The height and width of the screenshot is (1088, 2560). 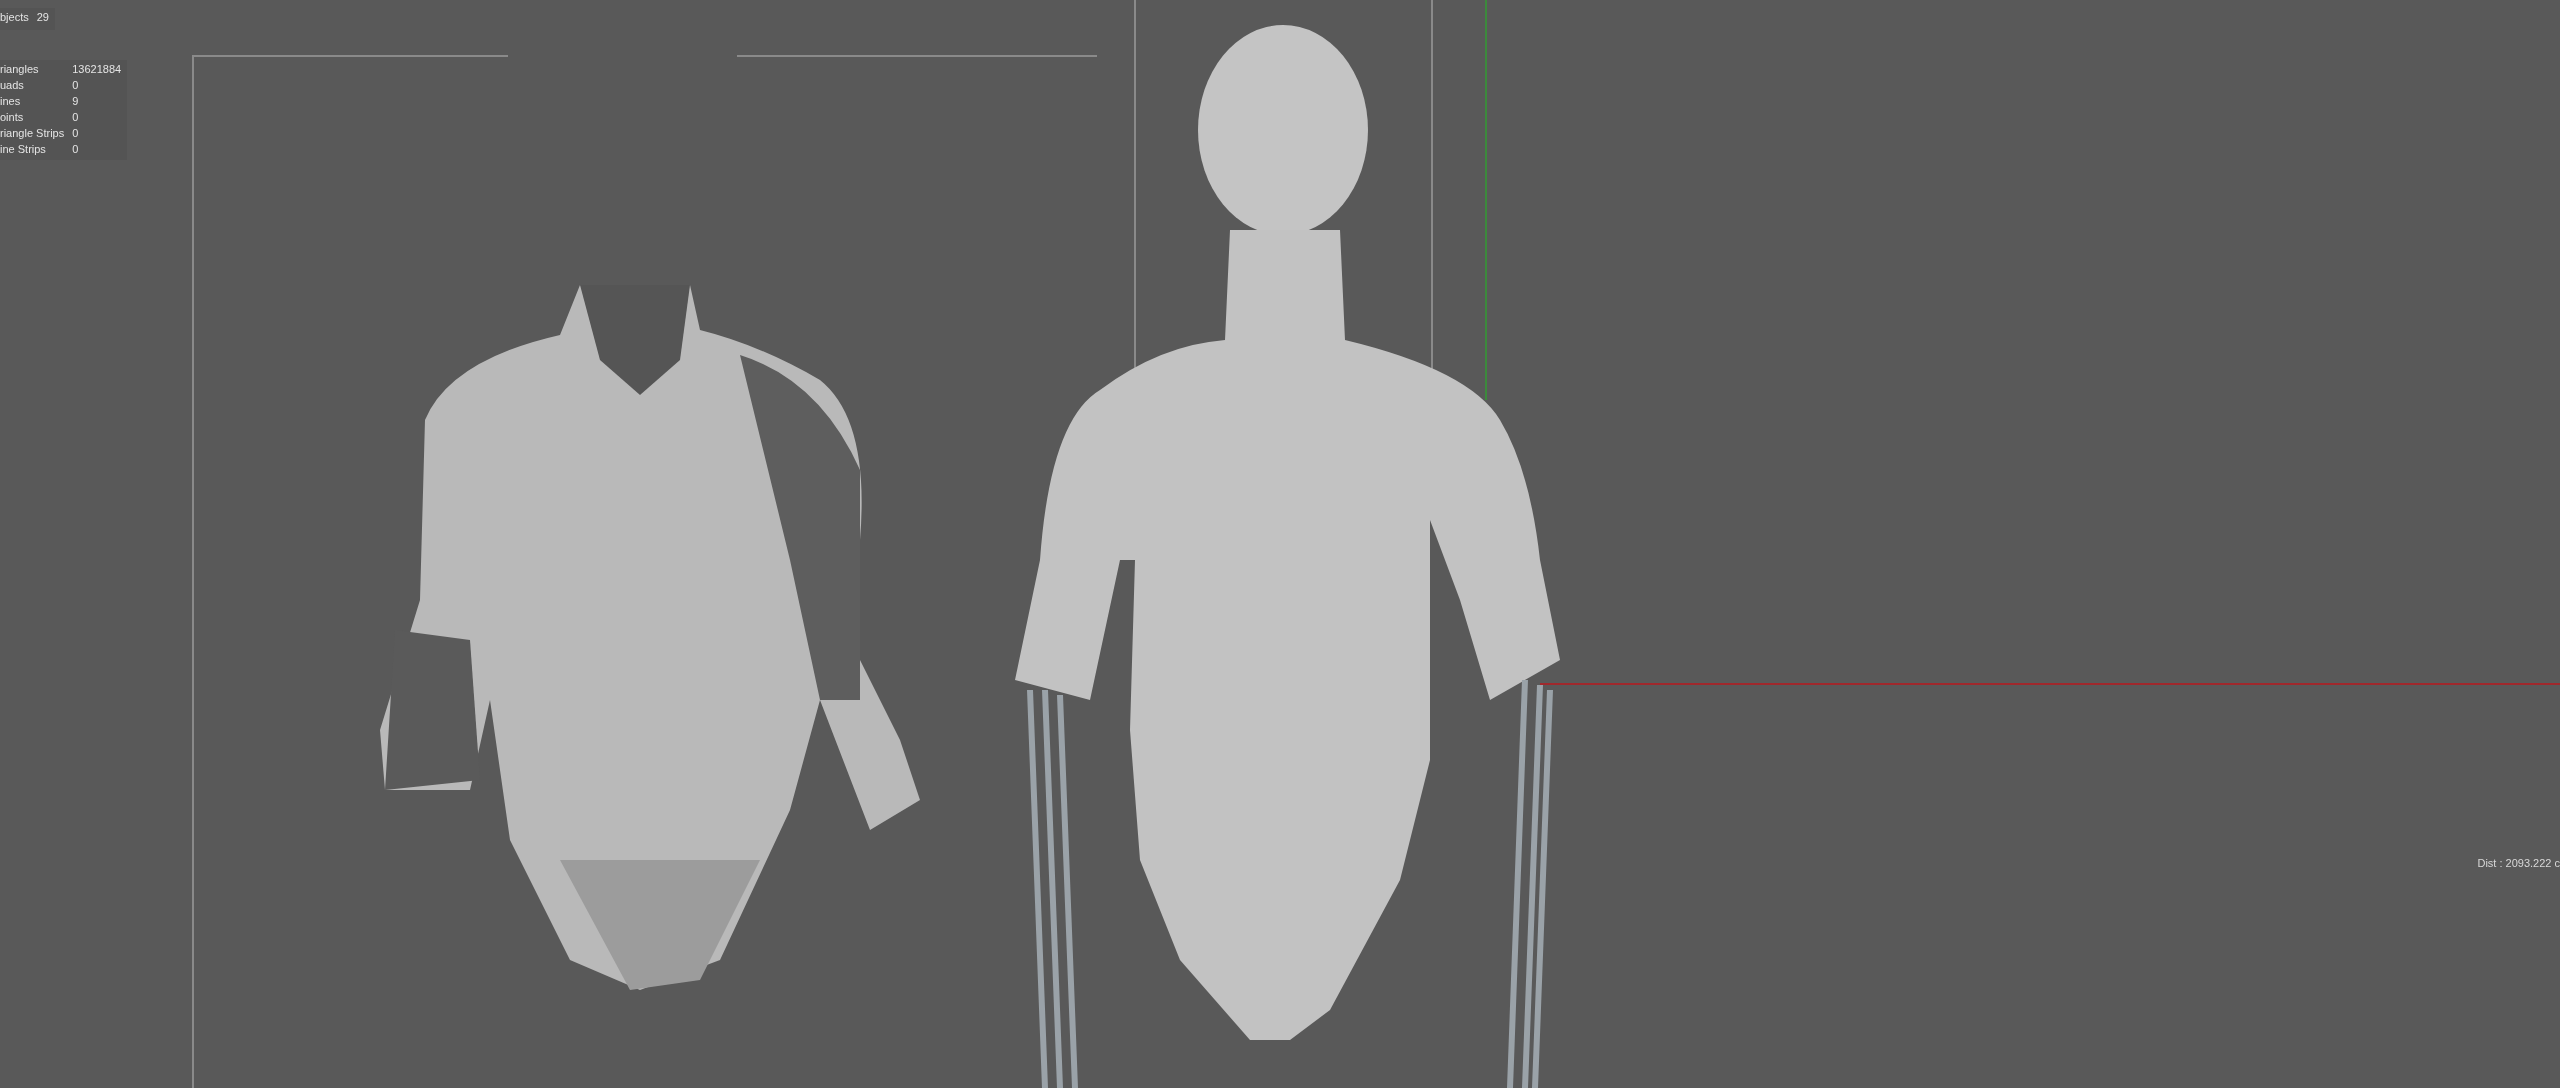 What do you see at coordinates (11, 101) in the screenshot?
I see `stat-label: ines` at bounding box center [11, 101].